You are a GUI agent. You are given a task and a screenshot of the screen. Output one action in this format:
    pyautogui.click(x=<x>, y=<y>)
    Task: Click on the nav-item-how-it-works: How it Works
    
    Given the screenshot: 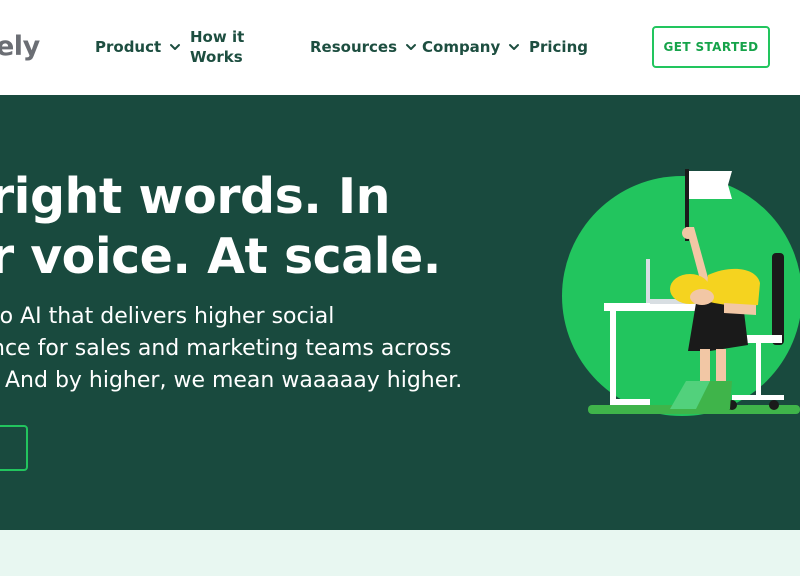 What is the action you would take?
    pyautogui.click(x=220, y=47)
    